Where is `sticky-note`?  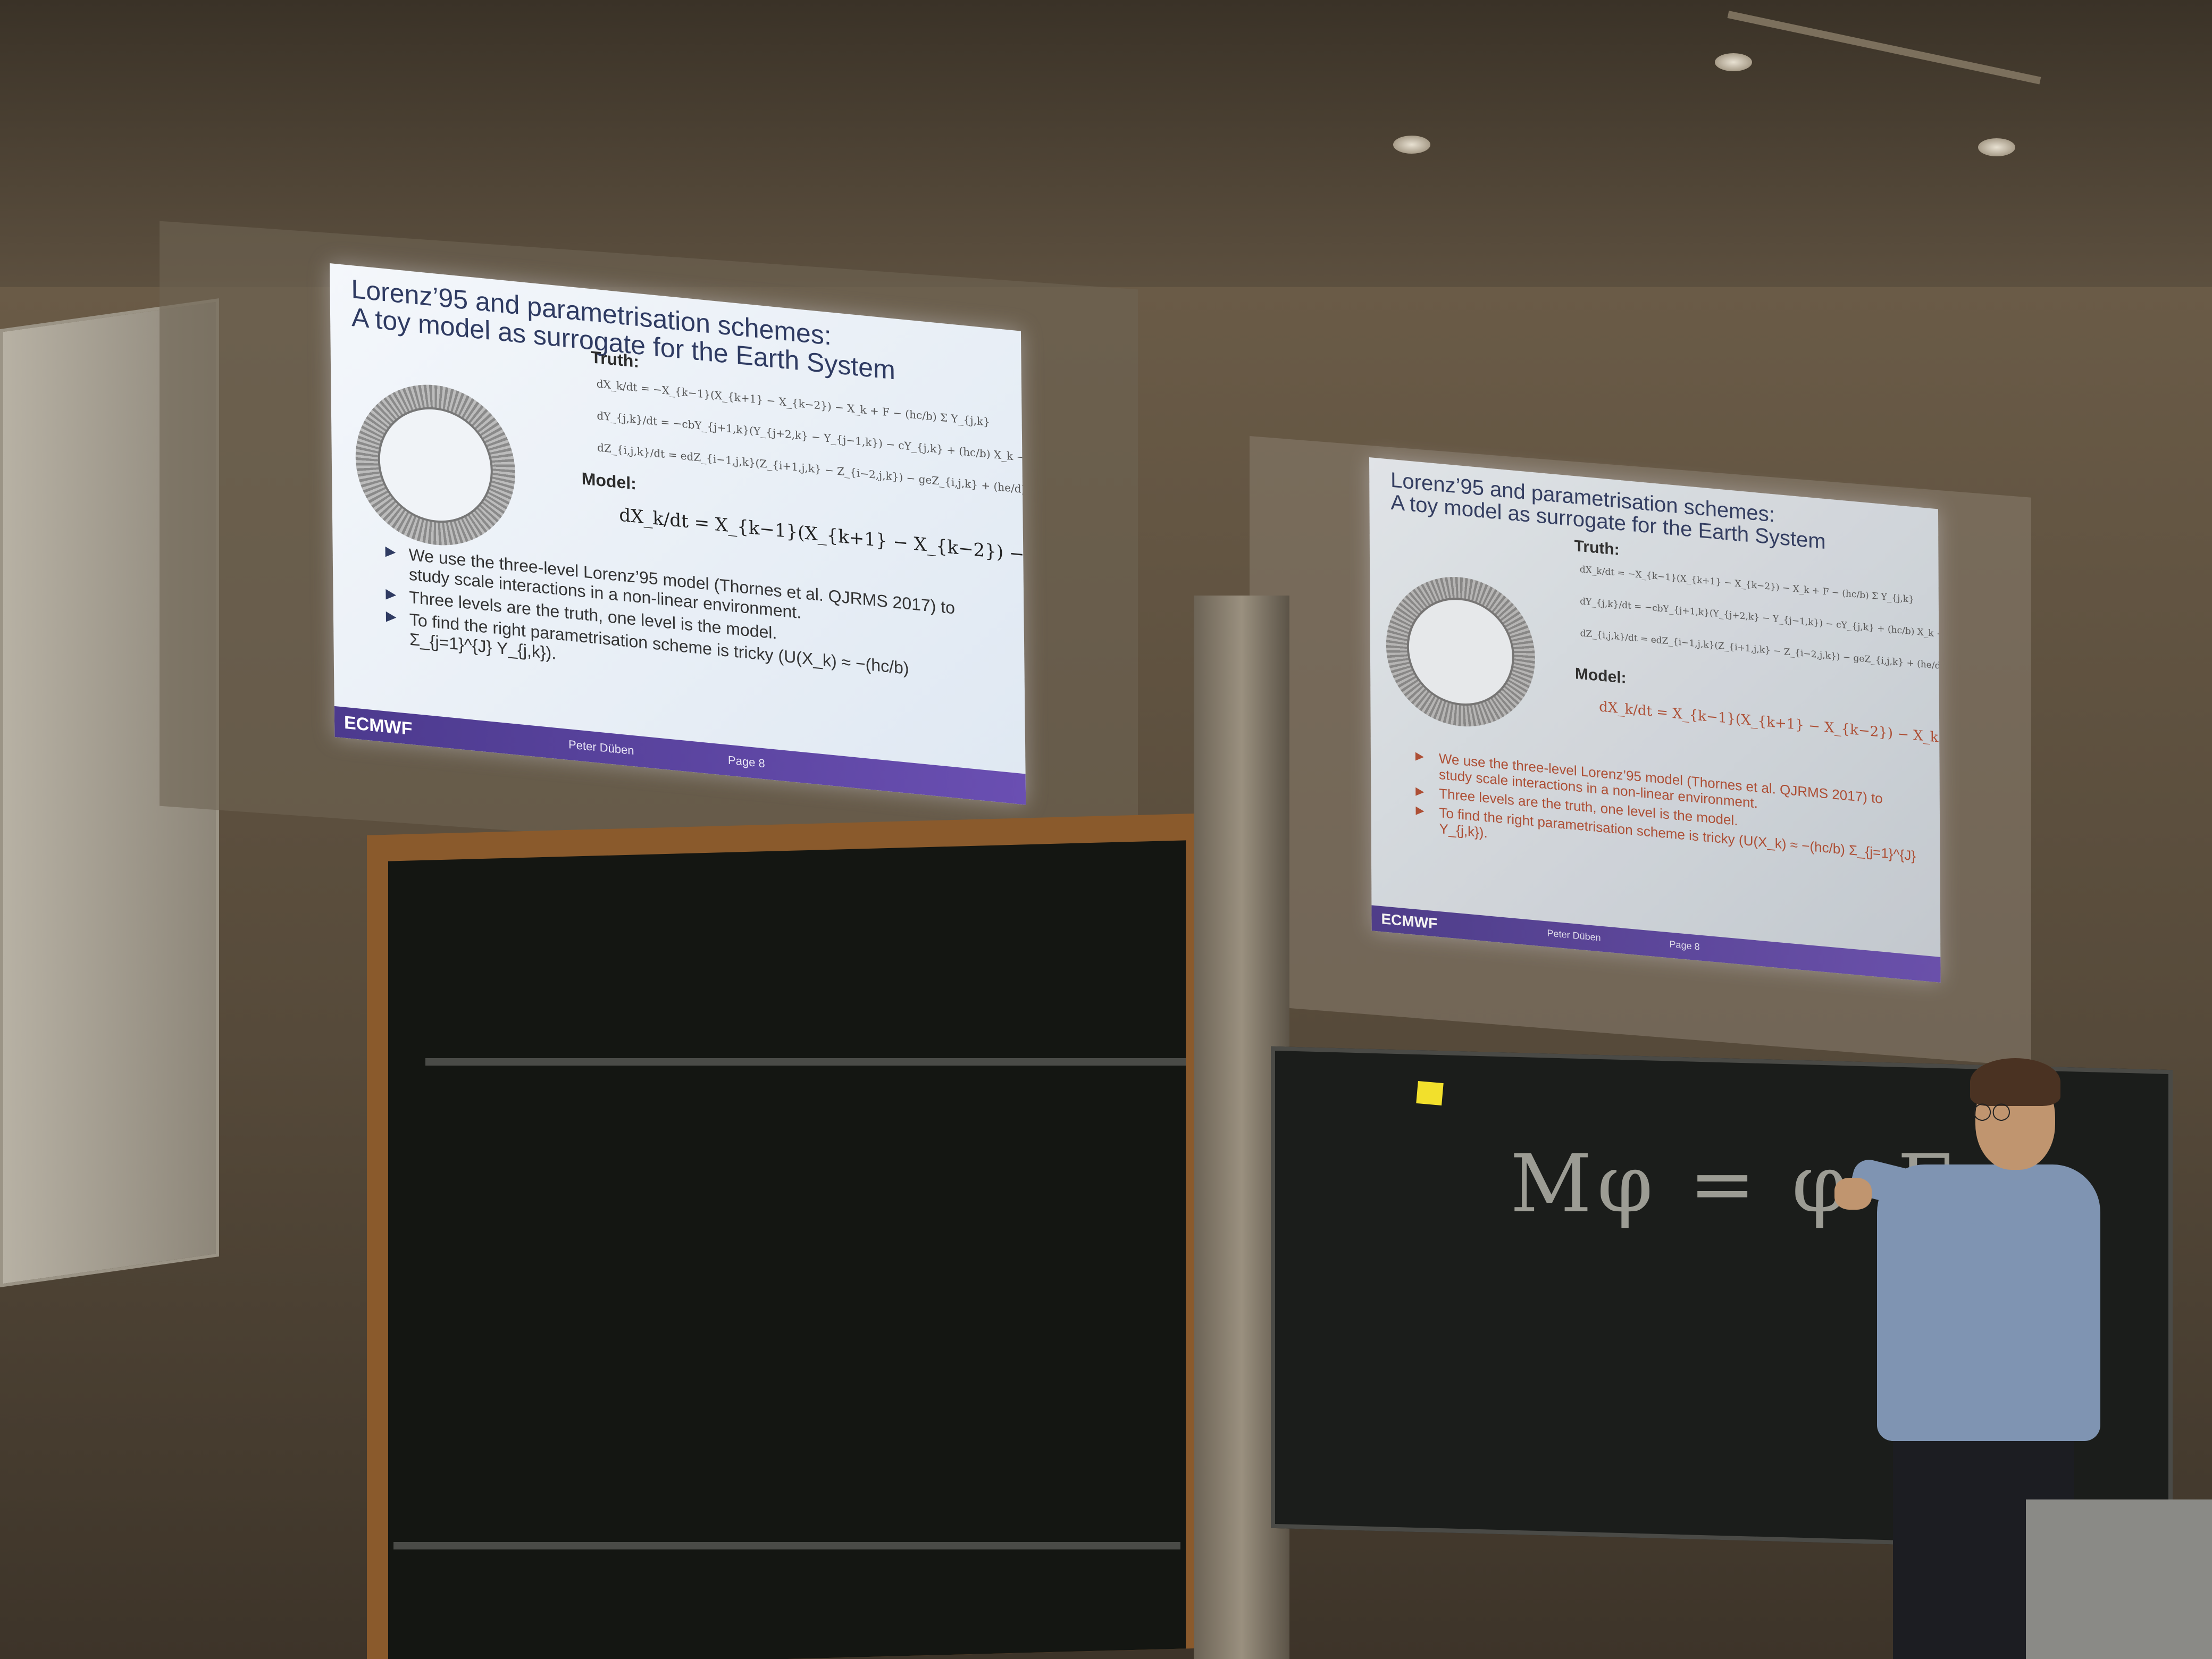
sticky-note is located at coordinates (1430, 1093).